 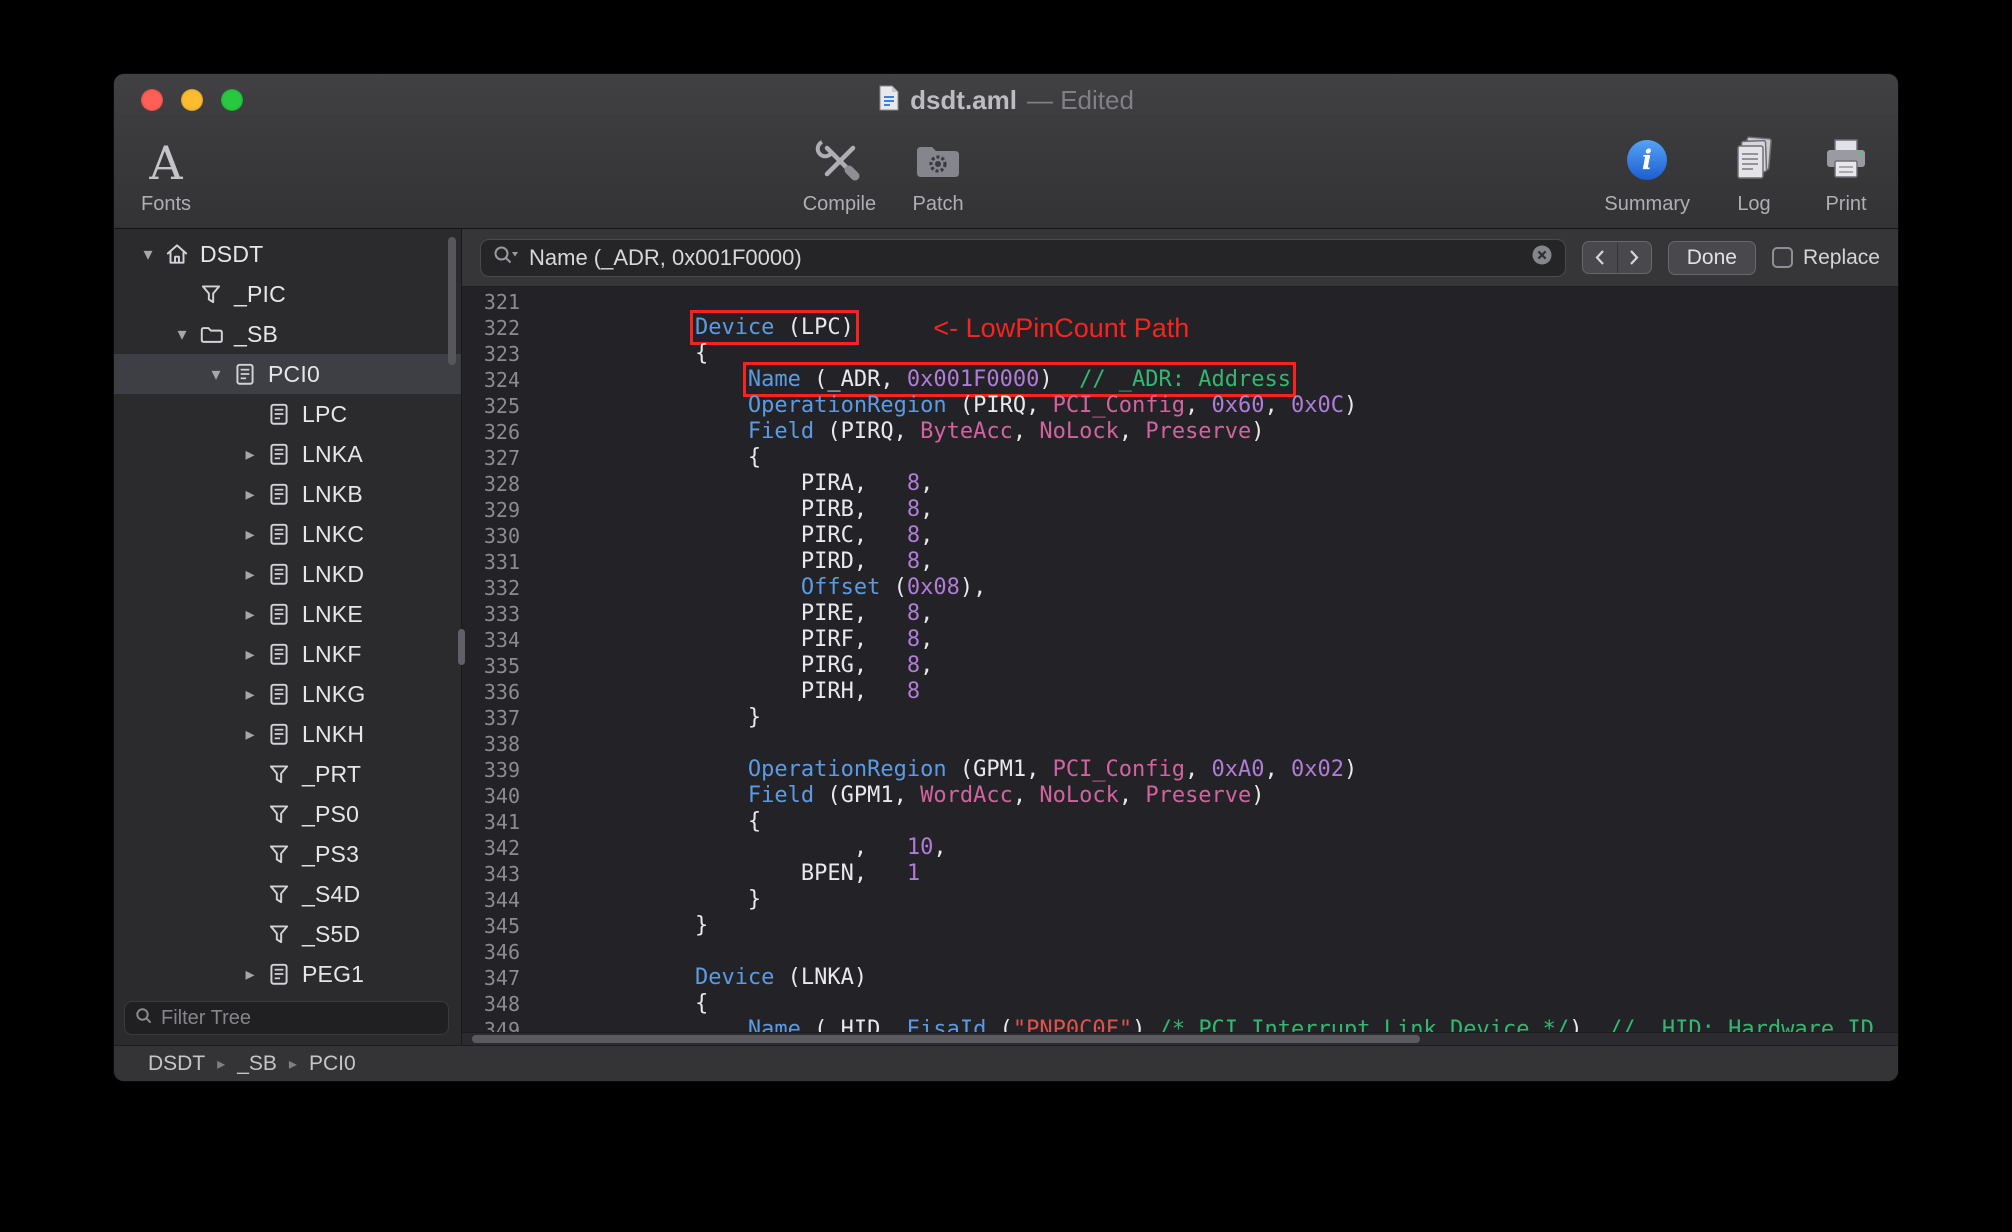 What do you see at coordinates (946, 1039) in the screenshot?
I see `horizontal-scrollbar-thumb` at bounding box center [946, 1039].